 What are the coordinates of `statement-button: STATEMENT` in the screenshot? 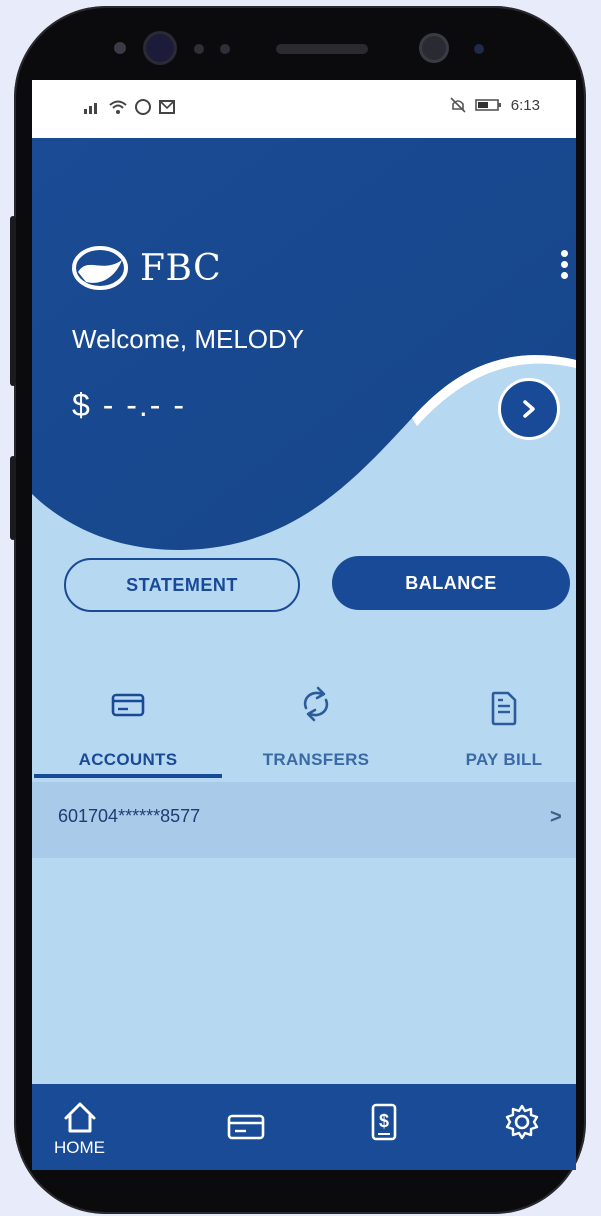 It's located at (182, 585).